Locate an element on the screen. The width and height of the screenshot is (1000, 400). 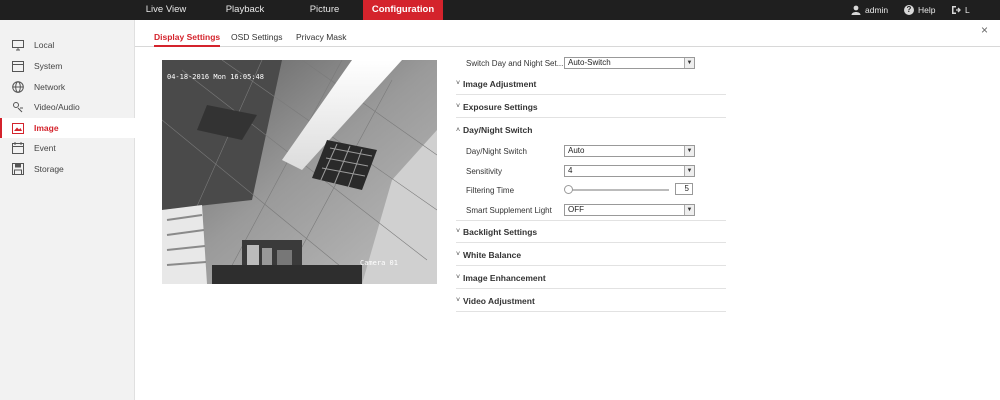
sidebar-item-local: Local is located at coordinates (67, 45).